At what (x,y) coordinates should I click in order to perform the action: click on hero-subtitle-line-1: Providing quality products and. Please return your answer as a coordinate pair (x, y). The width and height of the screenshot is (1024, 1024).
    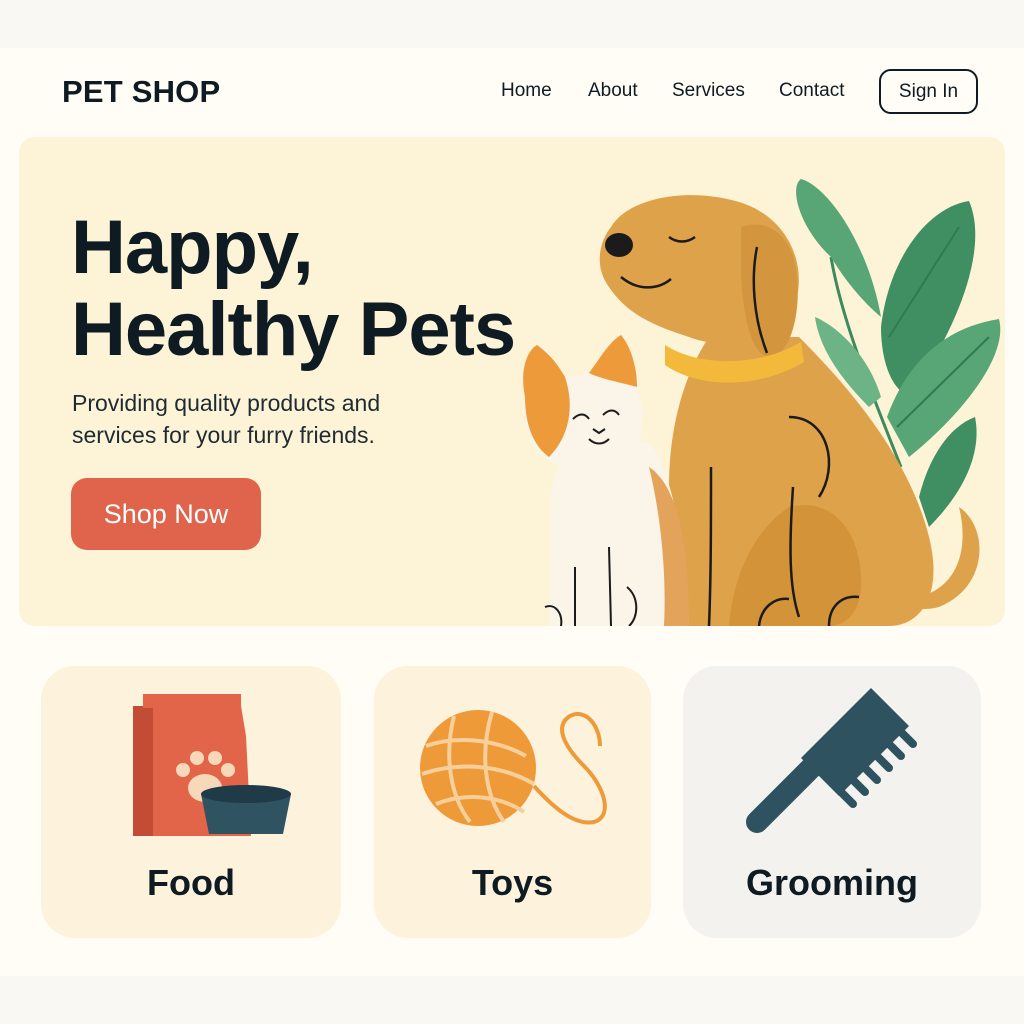
    Looking at the image, I should click on (226, 403).